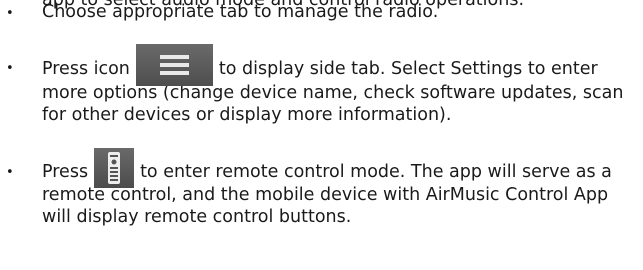  I want to click on menu-icon, so click(174, 65).